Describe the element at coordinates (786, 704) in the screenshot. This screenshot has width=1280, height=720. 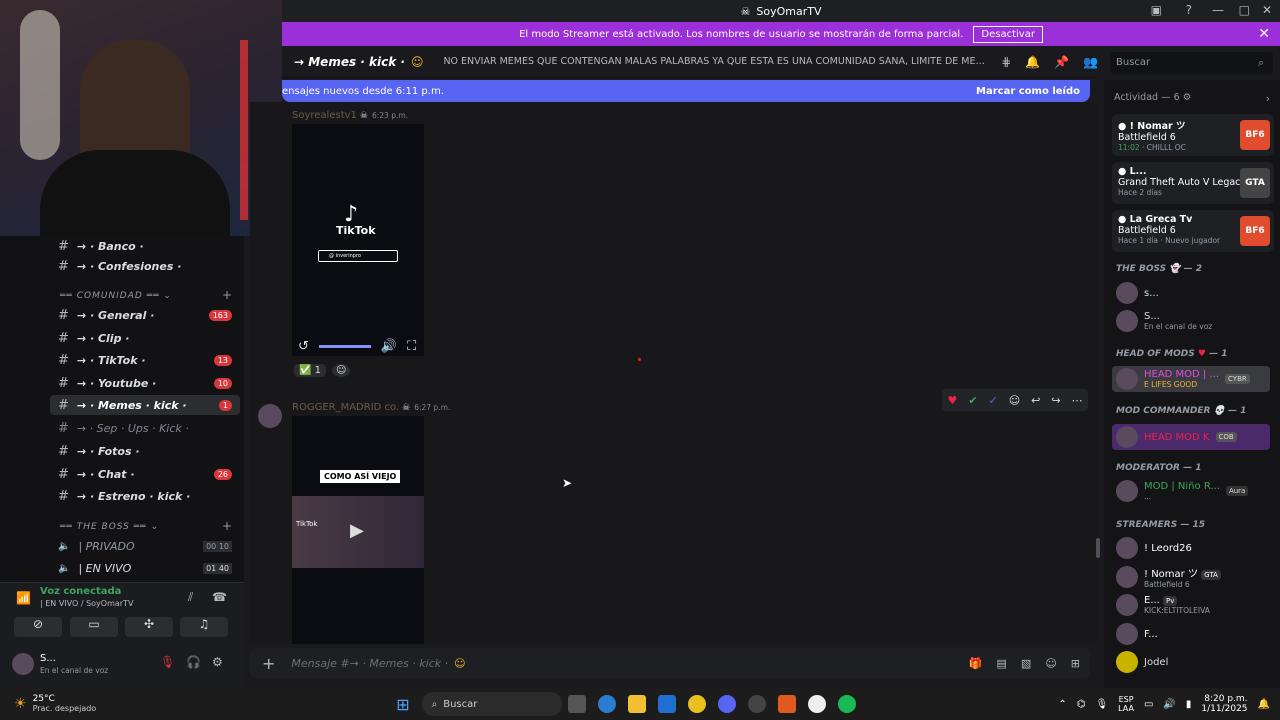
I see `brave-icon` at that location.